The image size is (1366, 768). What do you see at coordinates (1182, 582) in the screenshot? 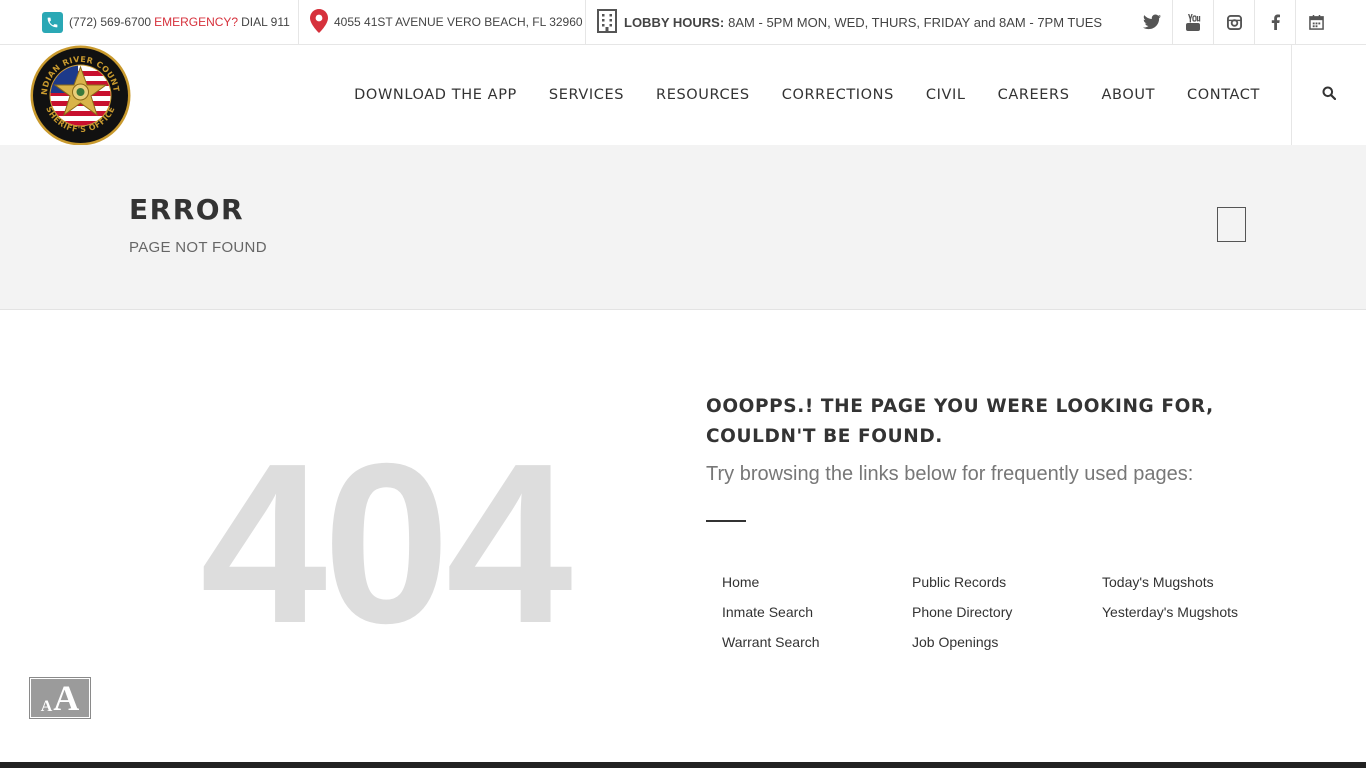
I see `link-todays-mugshots: Today's Mugshots` at bounding box center [1182, 582].